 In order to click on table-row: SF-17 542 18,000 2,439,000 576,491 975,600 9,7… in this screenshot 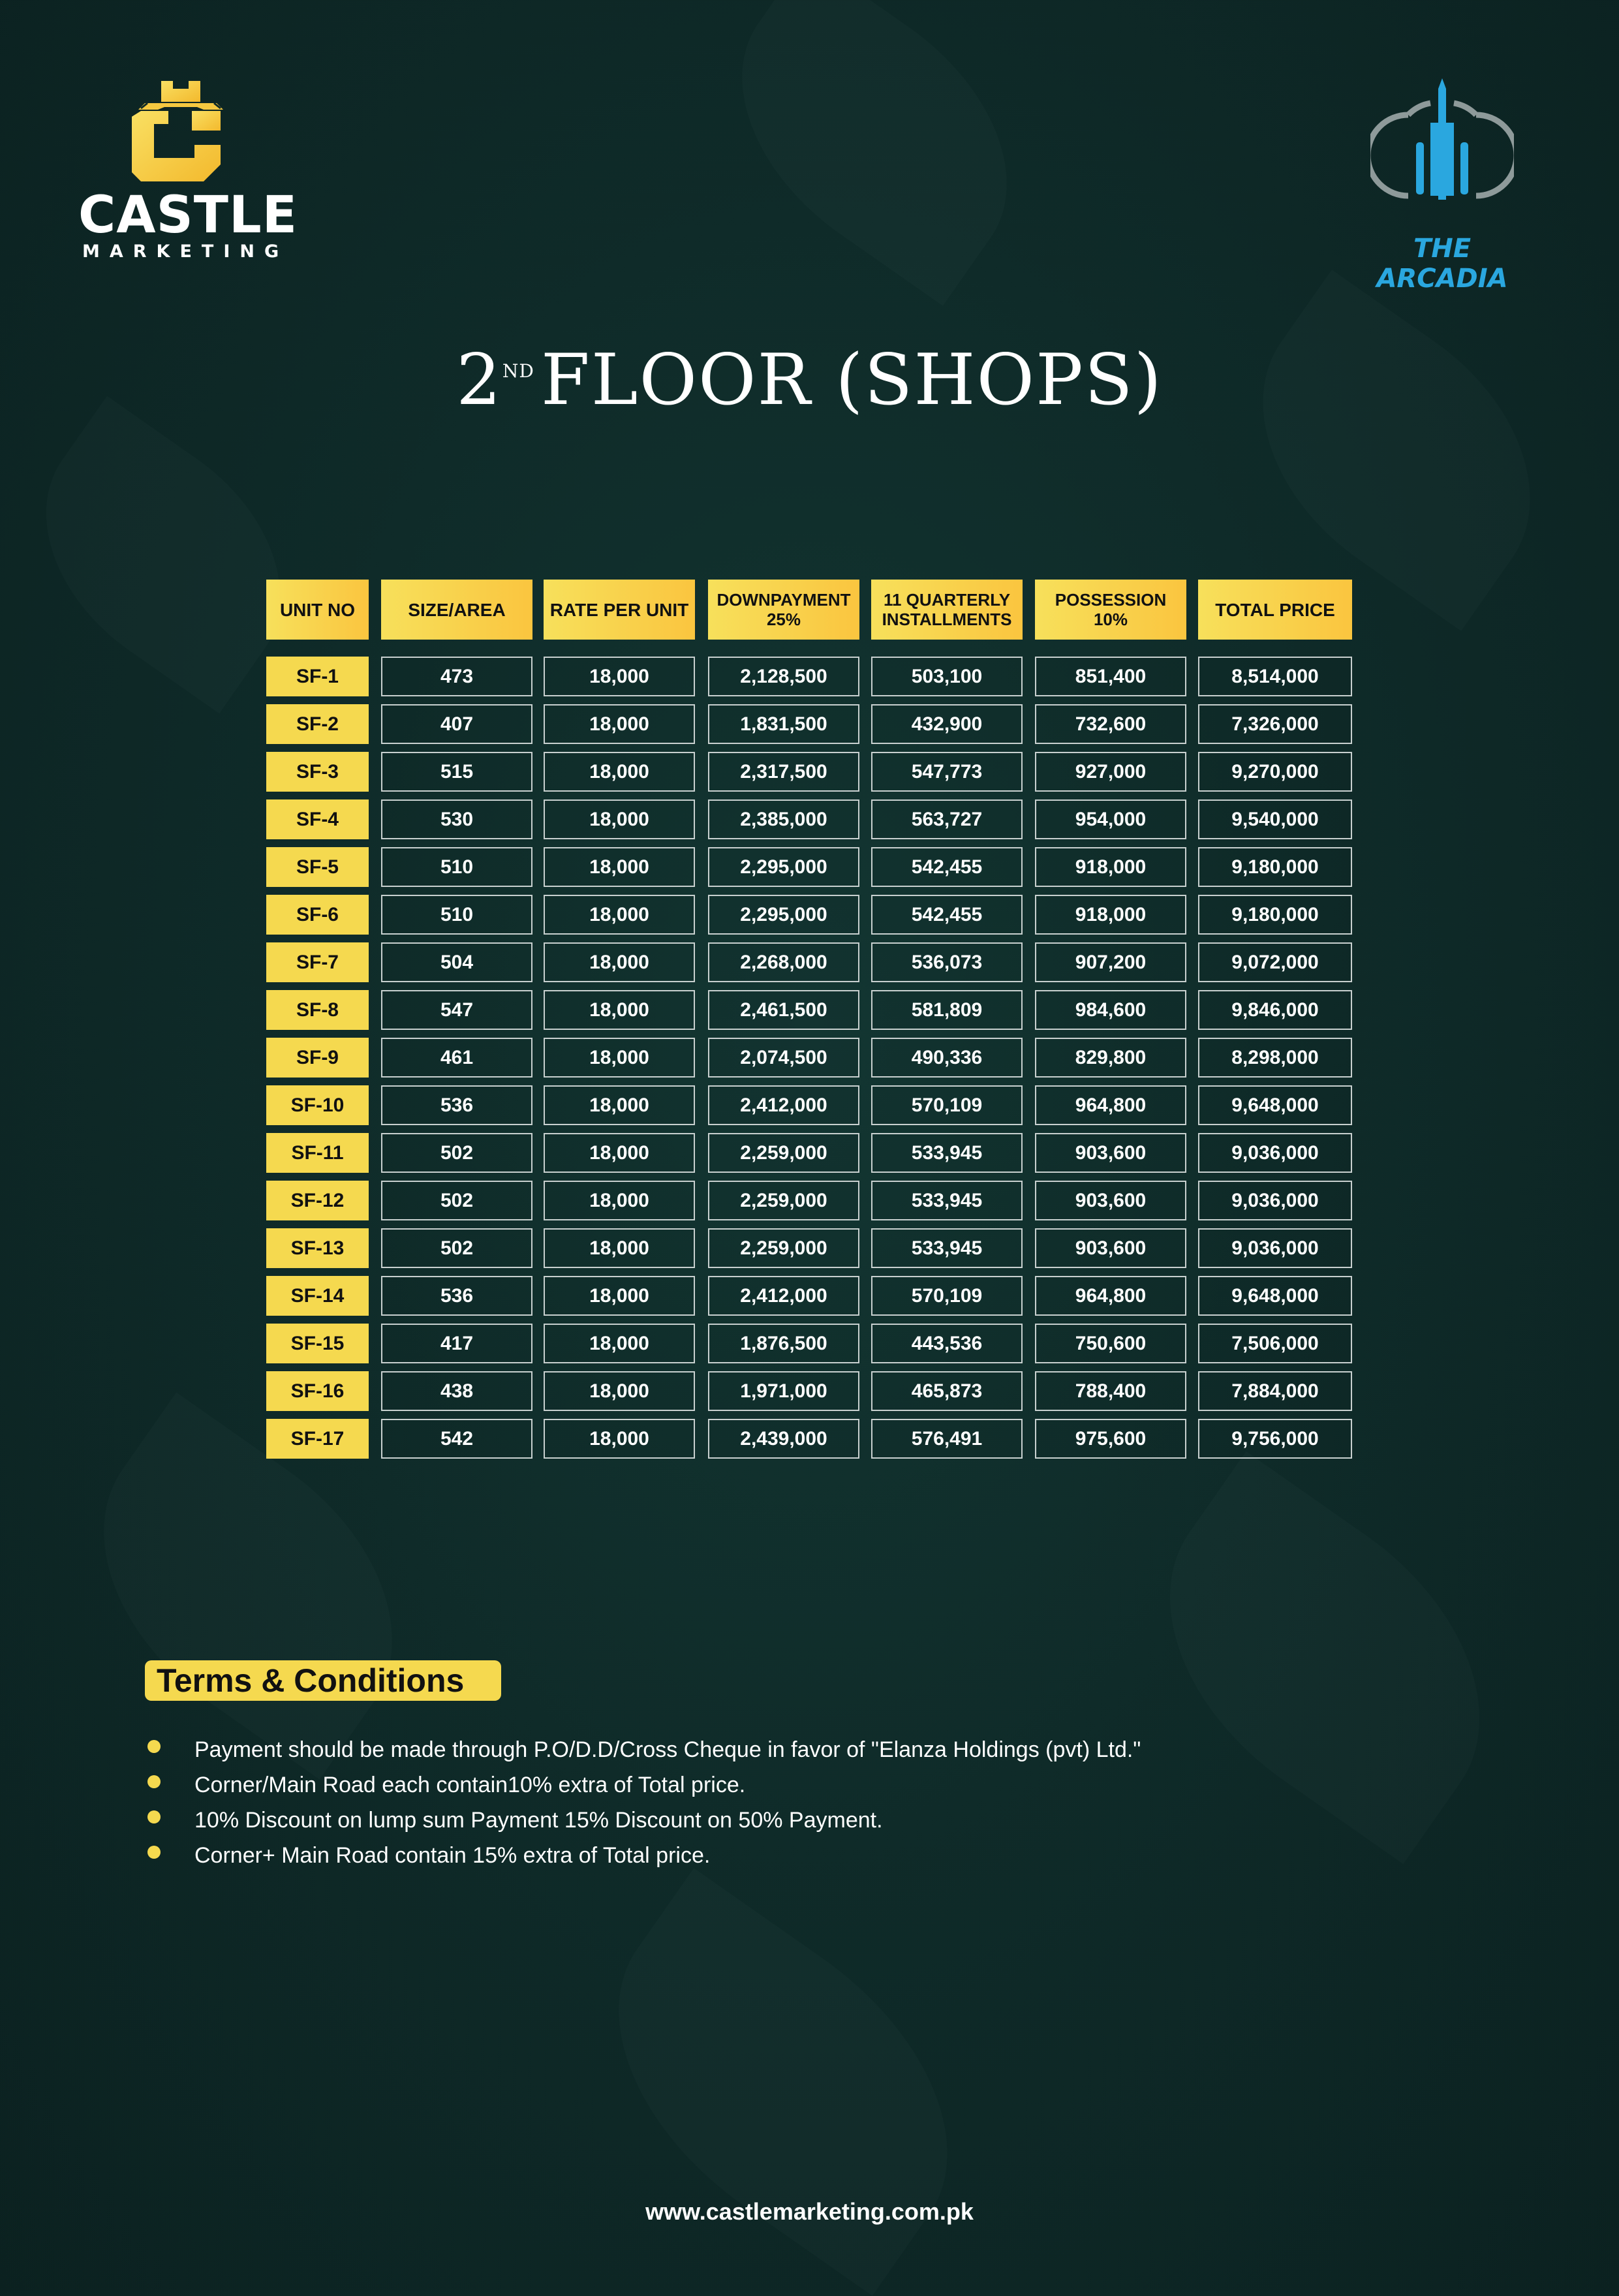, I will do `click(809, 1439)`.